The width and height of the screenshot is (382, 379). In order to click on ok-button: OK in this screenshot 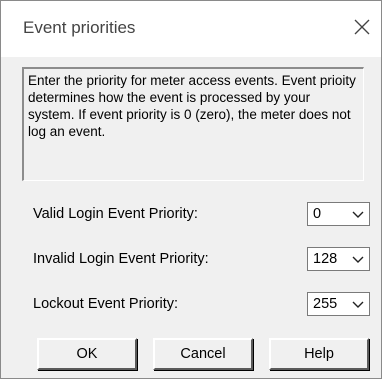, I will do `click(87, 354)`.